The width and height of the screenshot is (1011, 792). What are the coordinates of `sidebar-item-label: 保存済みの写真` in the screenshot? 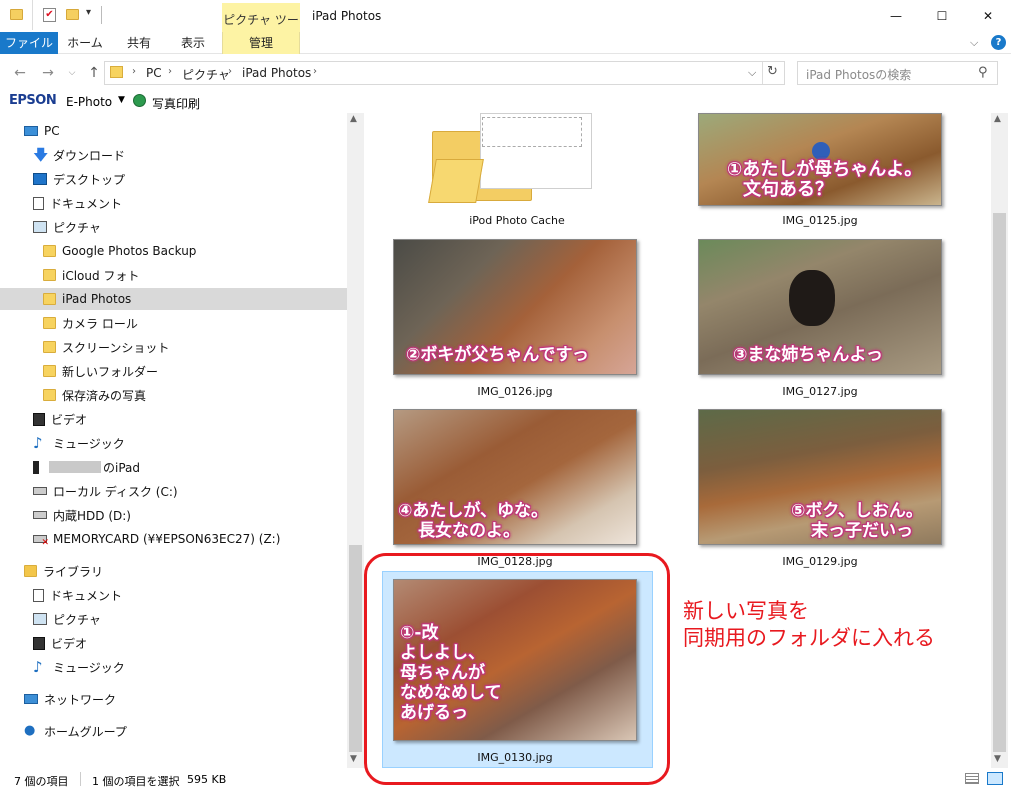 It's located at (104, 395).